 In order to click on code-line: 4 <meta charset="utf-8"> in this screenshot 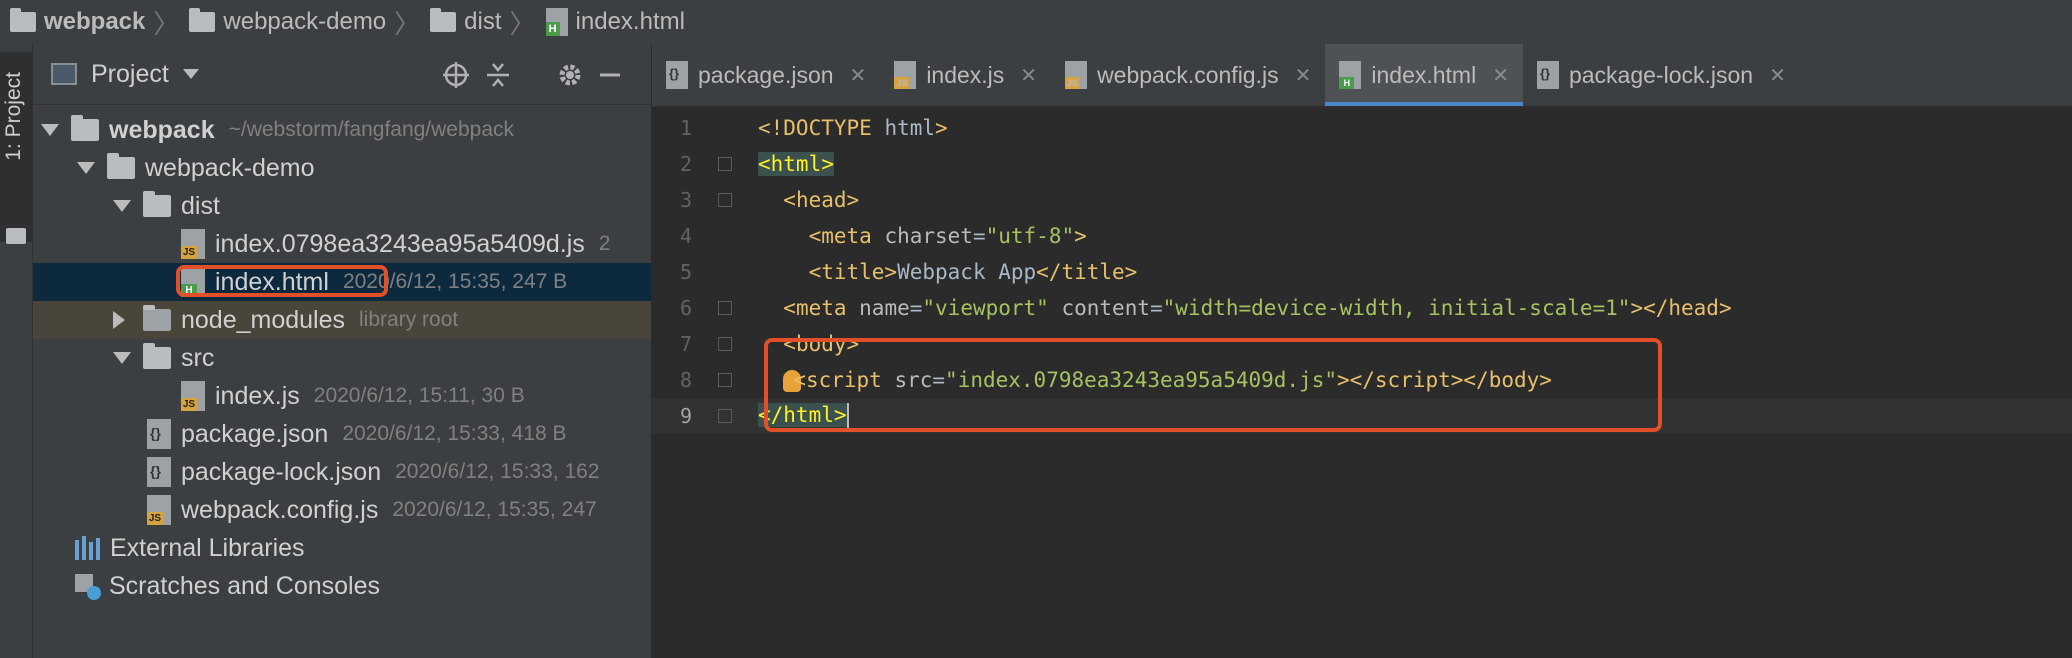, I will do `click(883, 236)`.